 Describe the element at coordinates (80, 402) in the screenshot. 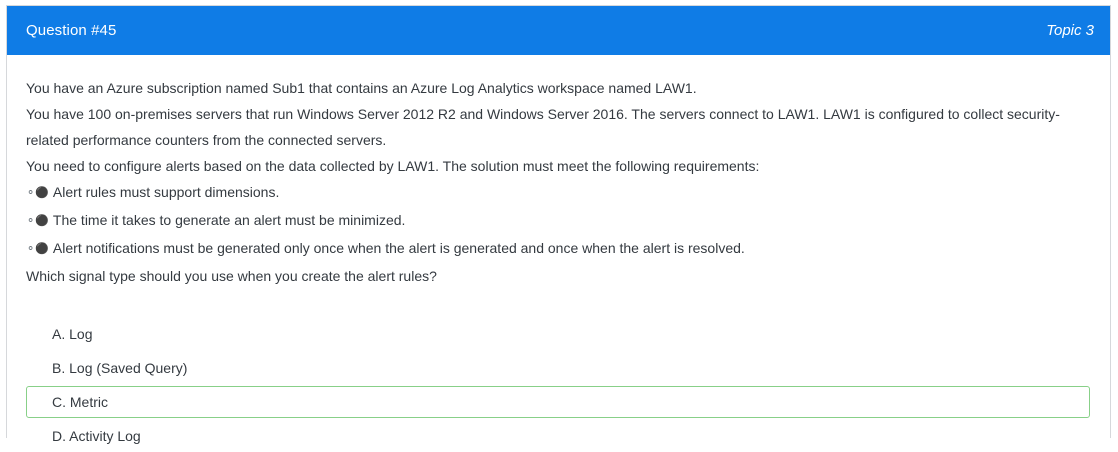

I see `choice-label: C. Metric` at that location.